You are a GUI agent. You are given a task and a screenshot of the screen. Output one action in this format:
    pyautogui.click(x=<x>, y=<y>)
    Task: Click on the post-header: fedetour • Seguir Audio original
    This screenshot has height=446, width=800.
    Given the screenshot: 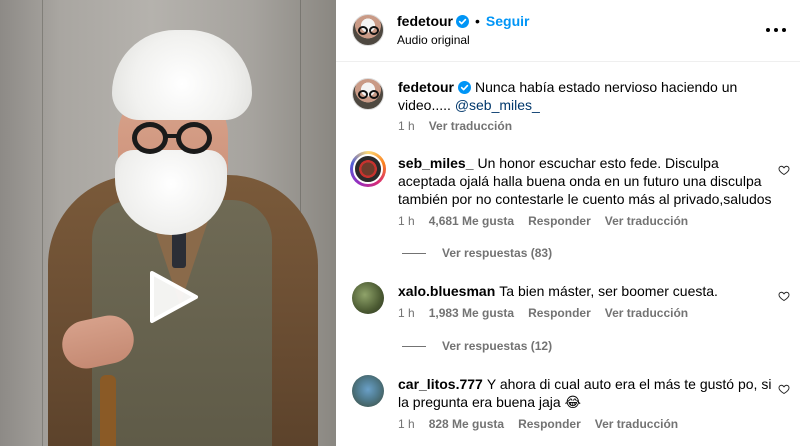 What is the action you would take?
    pyautogui.click(x=568, y=31)
    